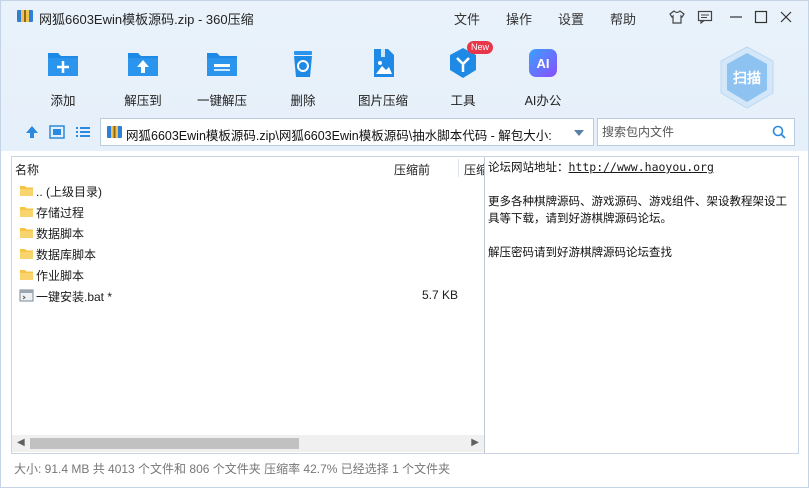 The height and width of the screenshot is (488, 809). What do you see at coordinates (736, 17) in the screenshot?
I see `minimize-icon` at bounding box center [736, 17].